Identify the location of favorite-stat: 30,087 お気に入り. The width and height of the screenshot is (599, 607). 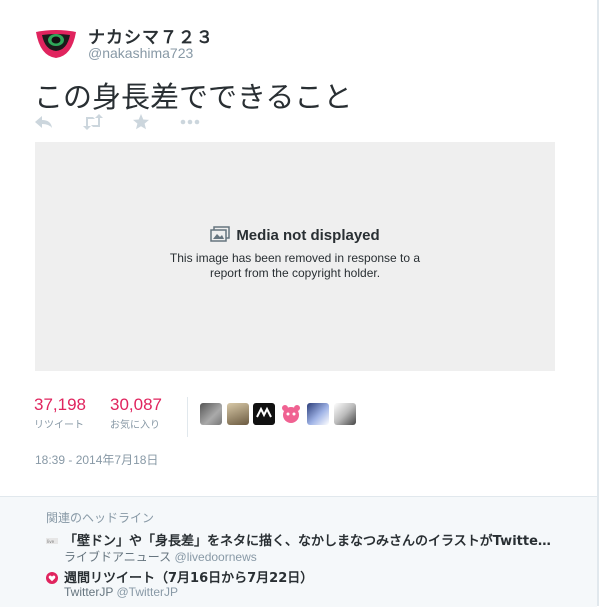
(136, 413).